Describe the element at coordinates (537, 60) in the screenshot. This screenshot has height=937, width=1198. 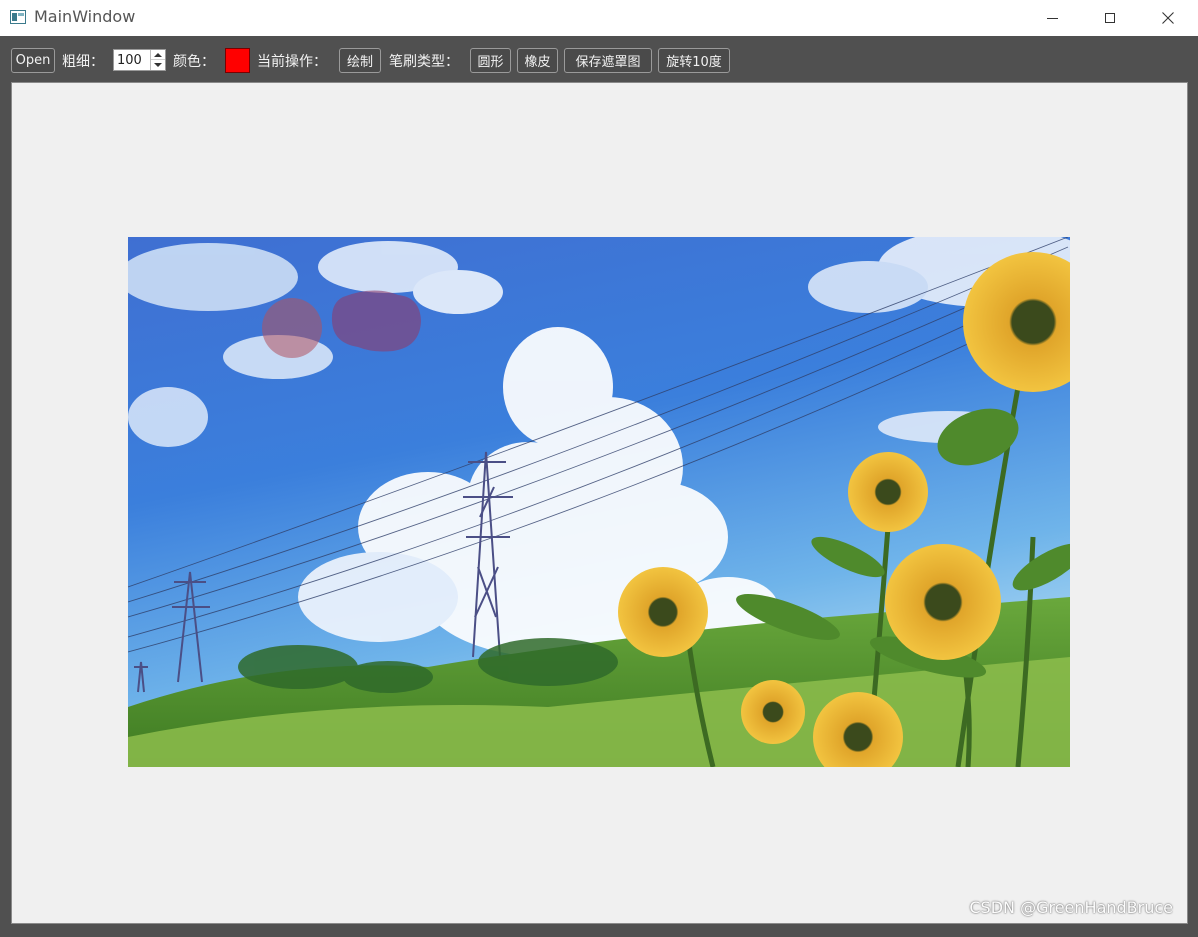
I see `brush-eraser-button: 橡皮` at that location.